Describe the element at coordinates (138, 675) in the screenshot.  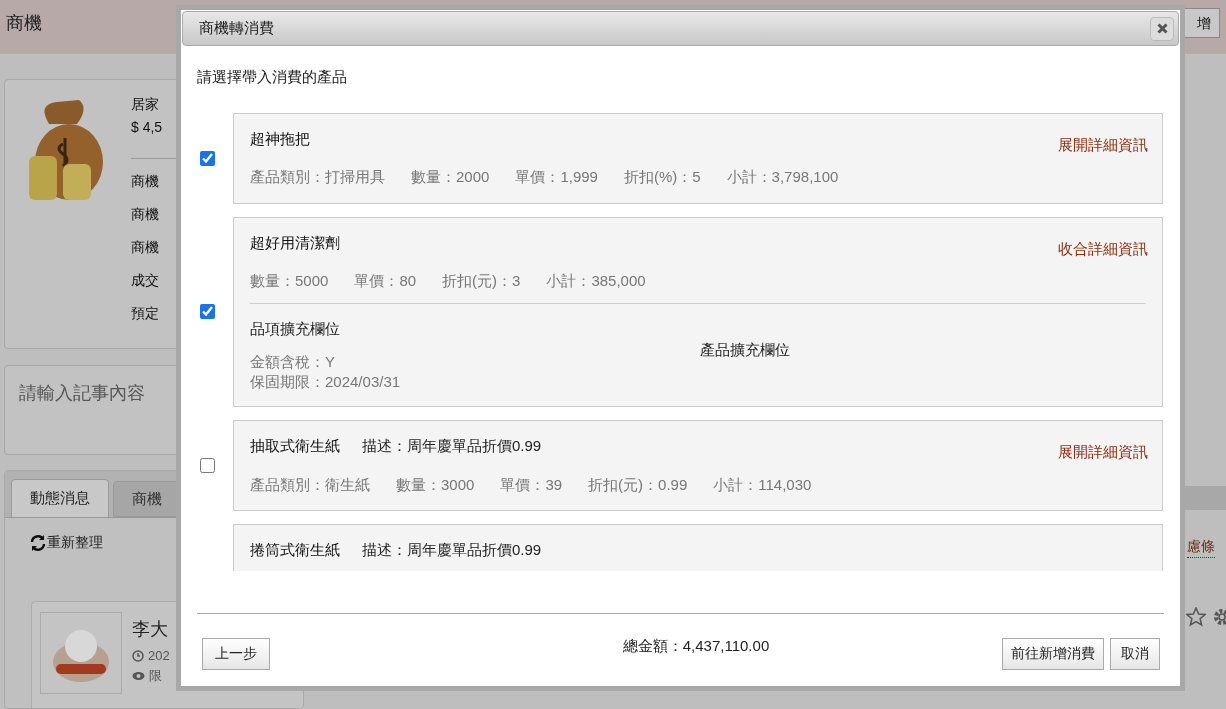
I see `eye-icon` at that location.